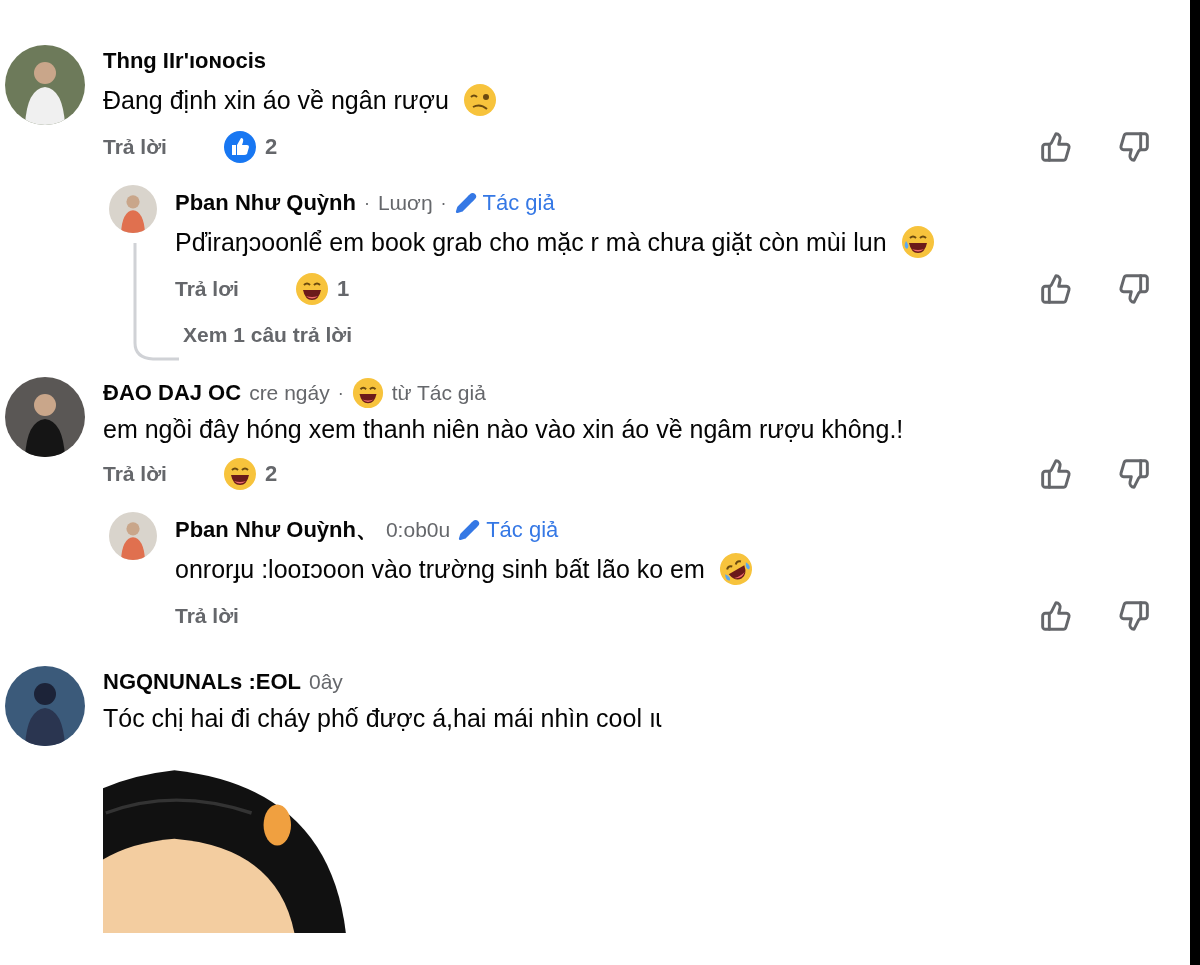 Image resolution: width=1200 pixels, height=965 pixels. Describe the element at coordinates (343, 289) in the screenshot. I see `reaction-count: 1` at that location.